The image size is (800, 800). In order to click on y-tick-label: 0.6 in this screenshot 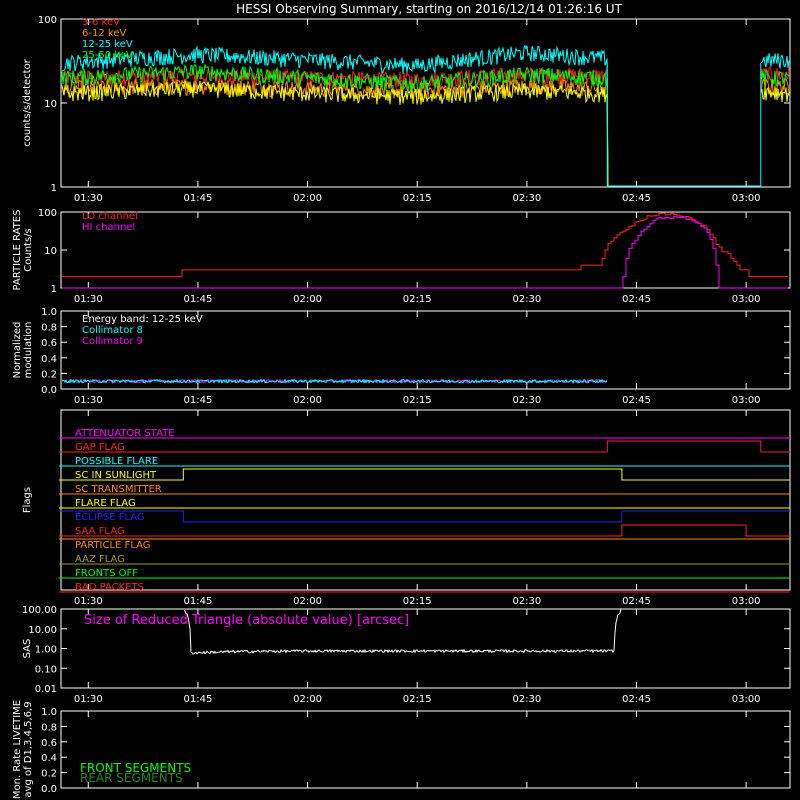, I will do `click(49, 343)`.